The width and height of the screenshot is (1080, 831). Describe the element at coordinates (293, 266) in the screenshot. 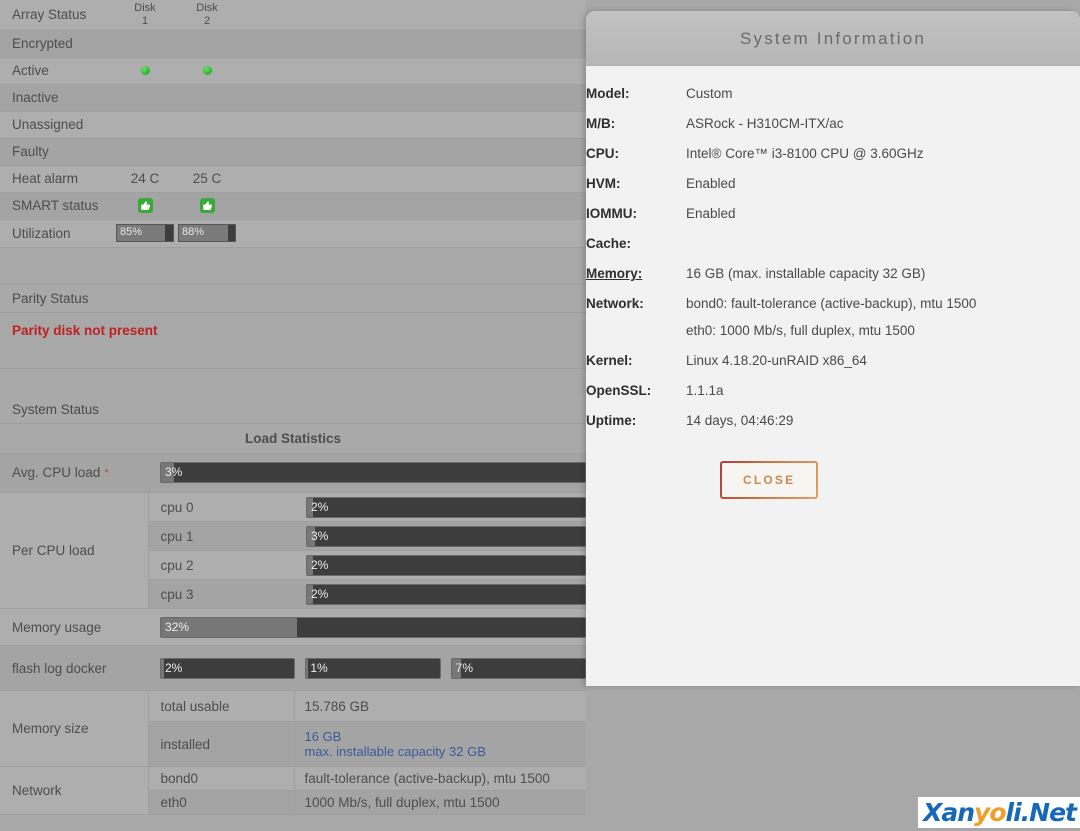

I see `array-status-spacer` at that location.